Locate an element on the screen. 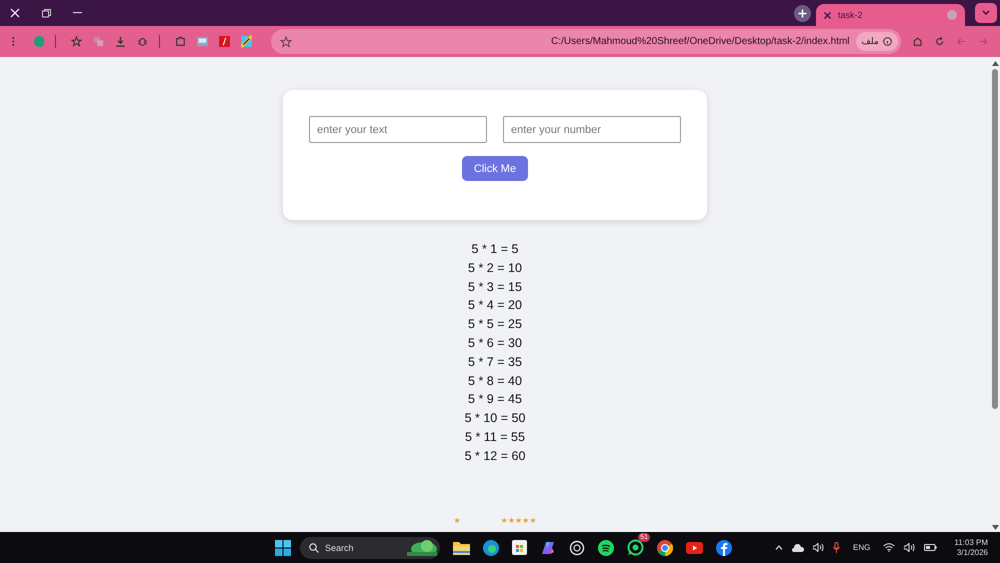  image-icon is located at coordinates (202, 41).